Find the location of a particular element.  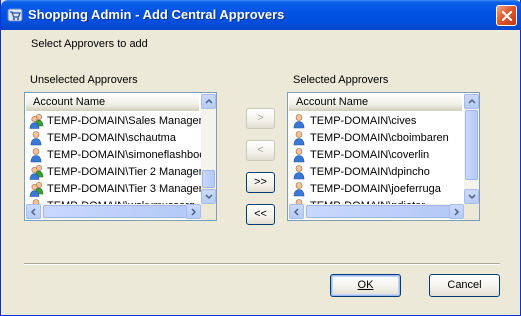

account-name: TEMP-DOMAIN\cboimbaren is located at coordinates (379, 138).